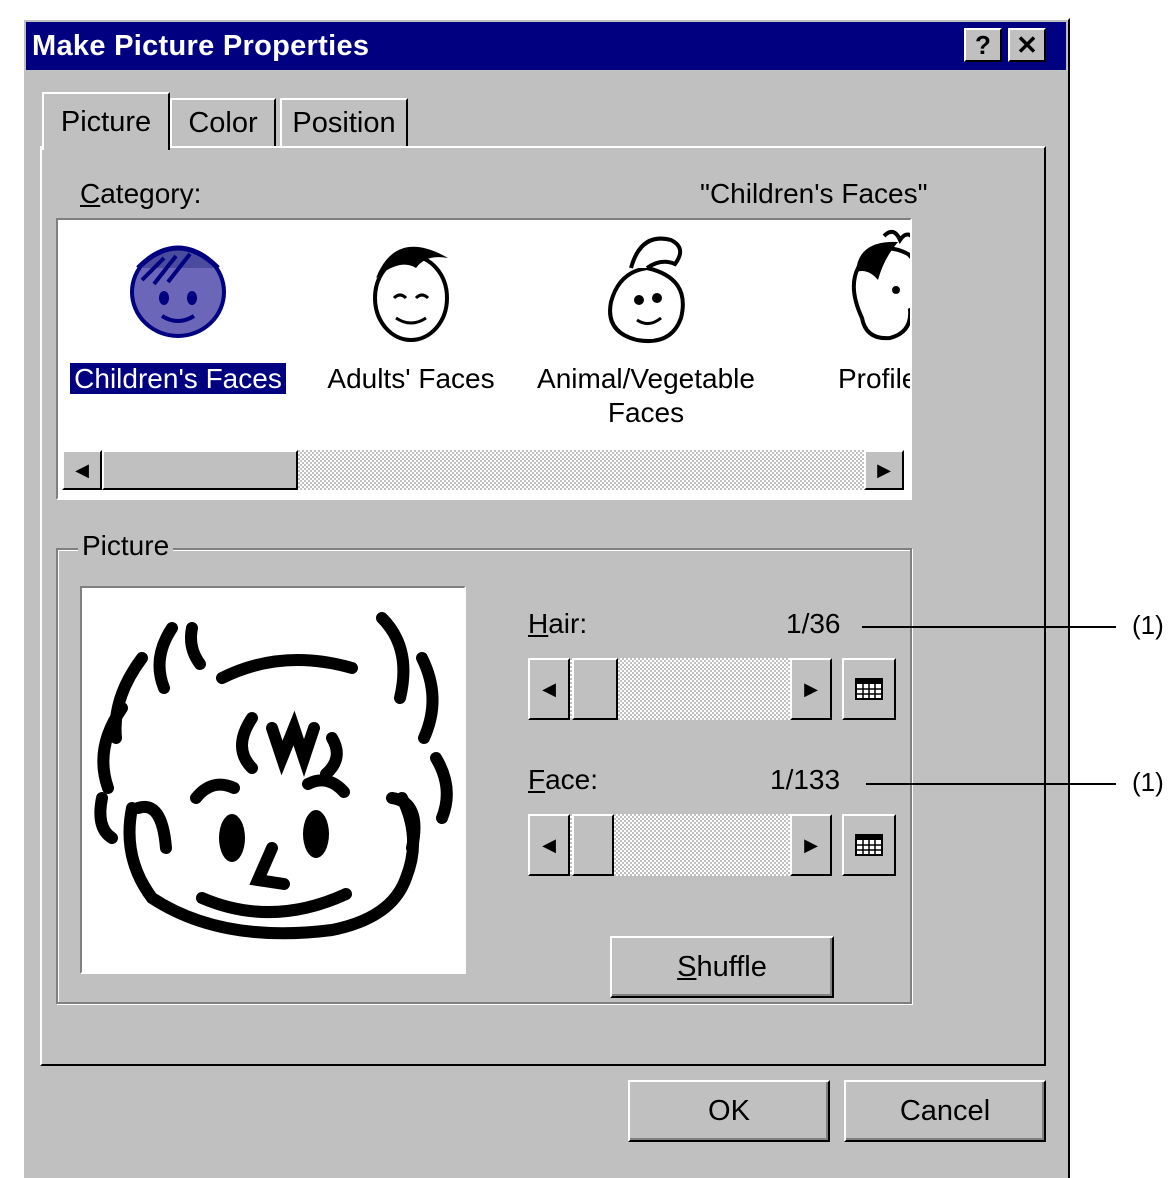 Image resolution: width=1173 pixels, height=1178 pixels. Describe the element at coordinates (983, 45) in the screenshot. I see `help-button: ?` at that location.